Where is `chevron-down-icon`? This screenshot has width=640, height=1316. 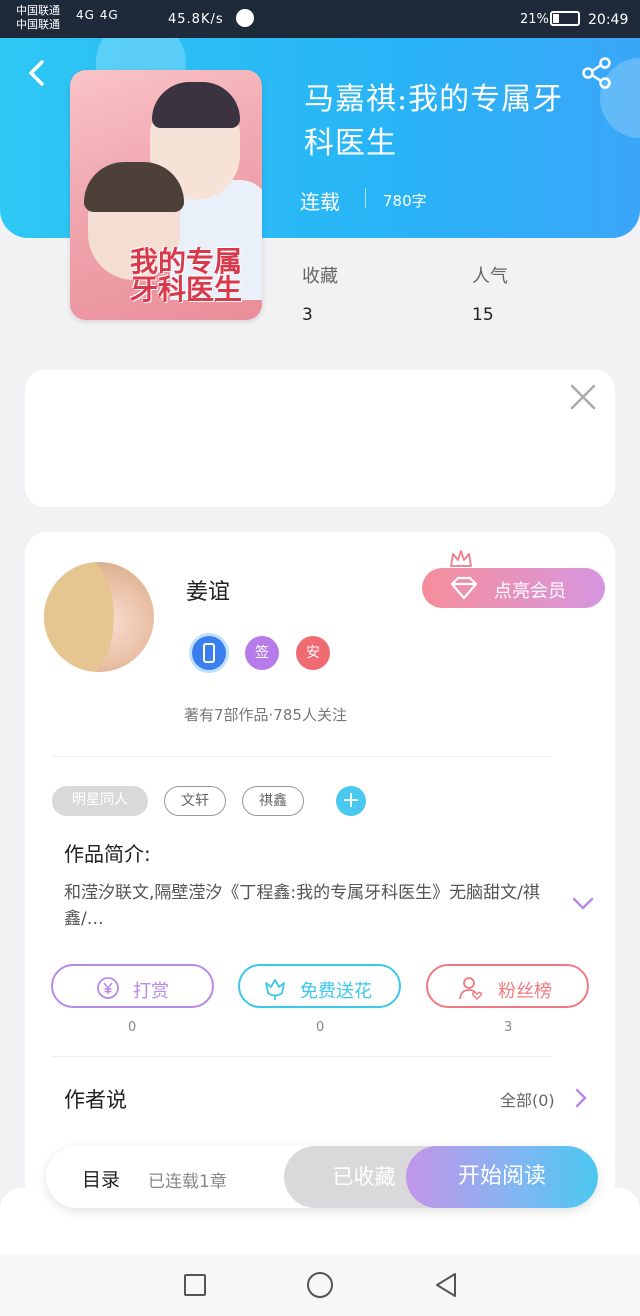
chevron-down-icon is located at coordinates (583, 903).